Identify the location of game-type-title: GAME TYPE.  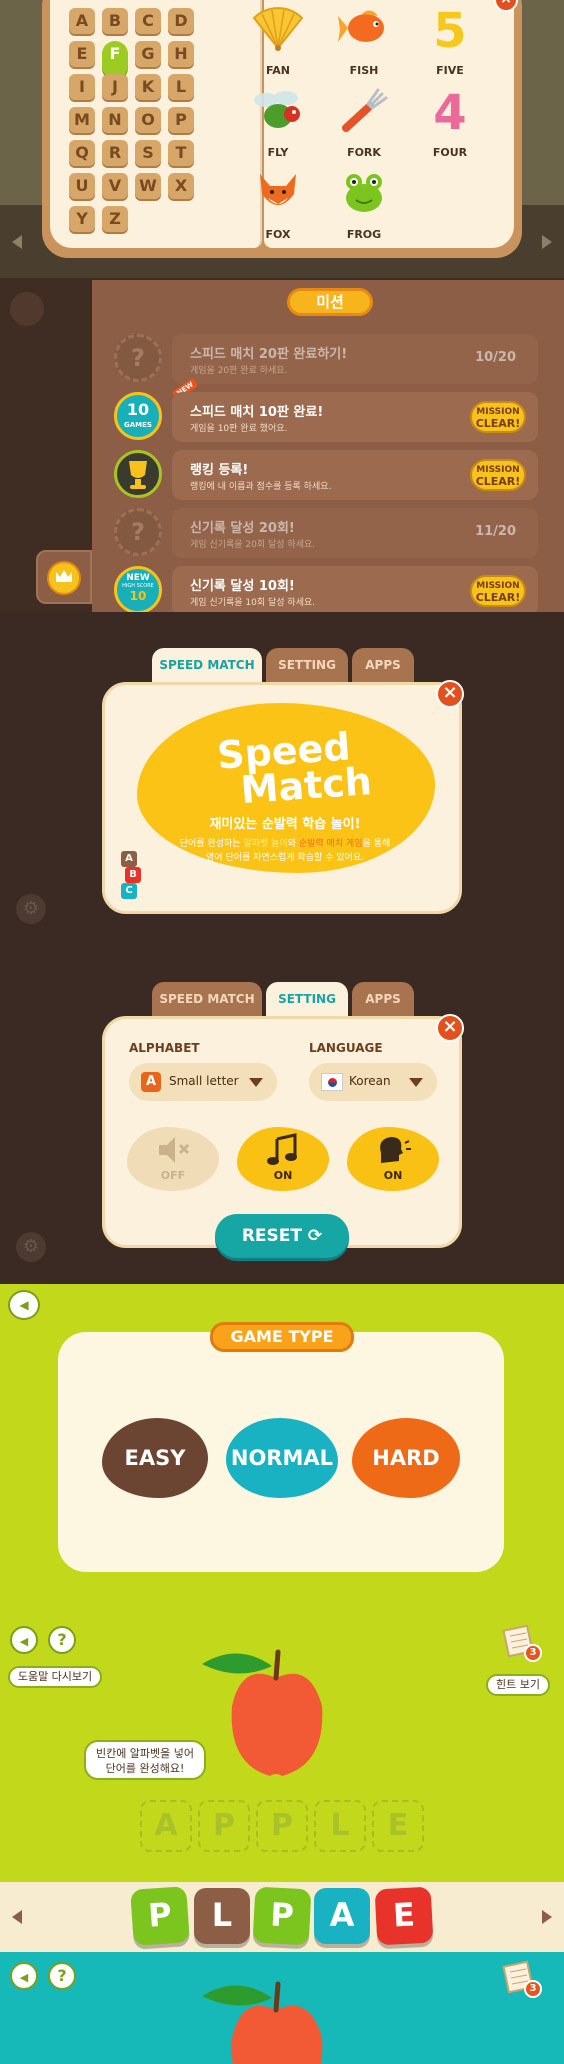
(282, 1337).